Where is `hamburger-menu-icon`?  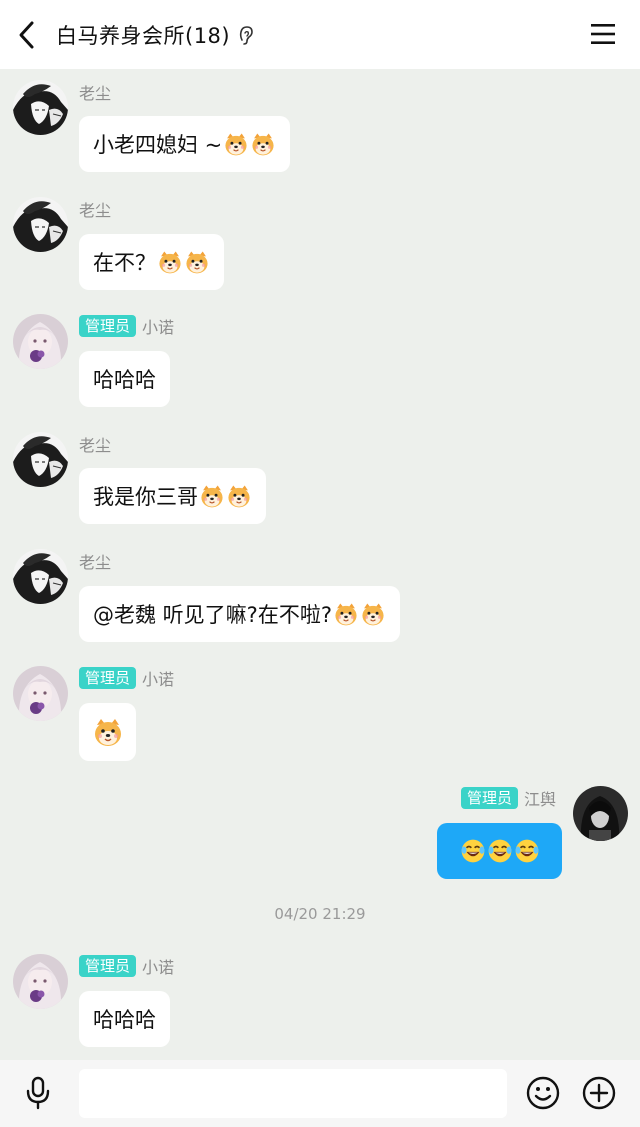 hamburger-menu-icon is located at coordinates (603, 34).